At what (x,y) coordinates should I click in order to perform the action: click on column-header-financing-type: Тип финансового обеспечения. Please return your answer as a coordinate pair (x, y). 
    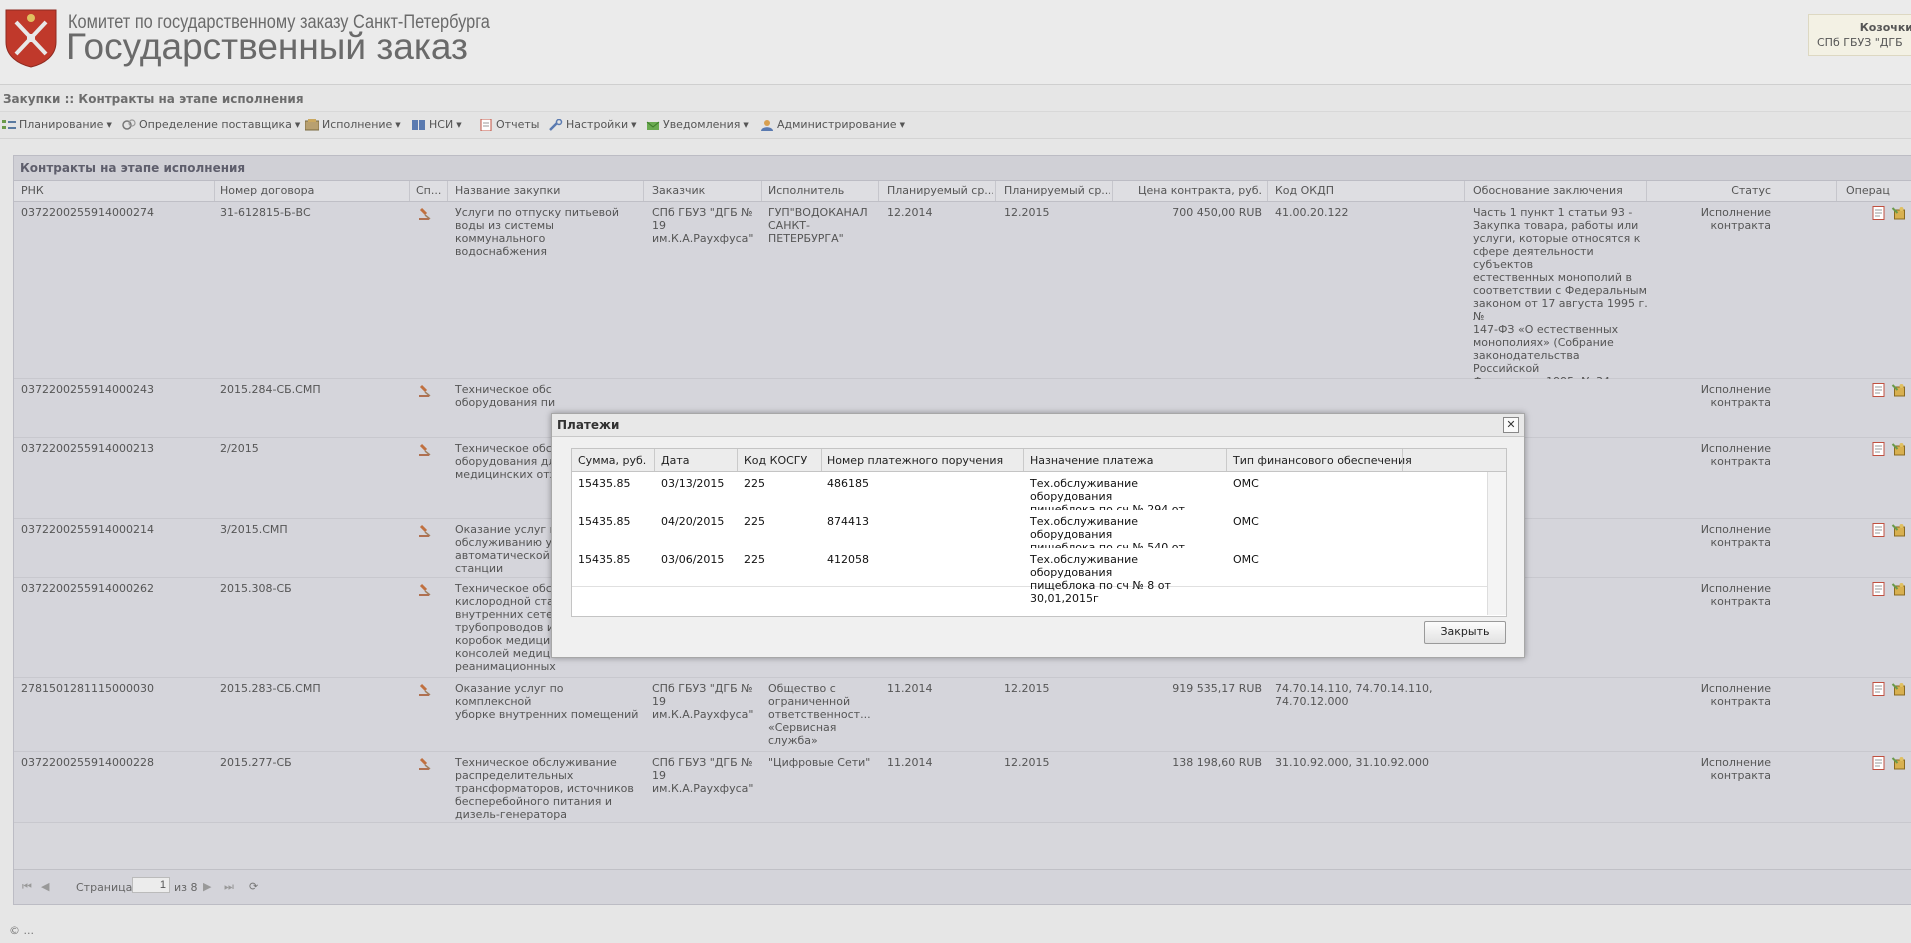
    Looking at the image, I should click on (1322, 460).